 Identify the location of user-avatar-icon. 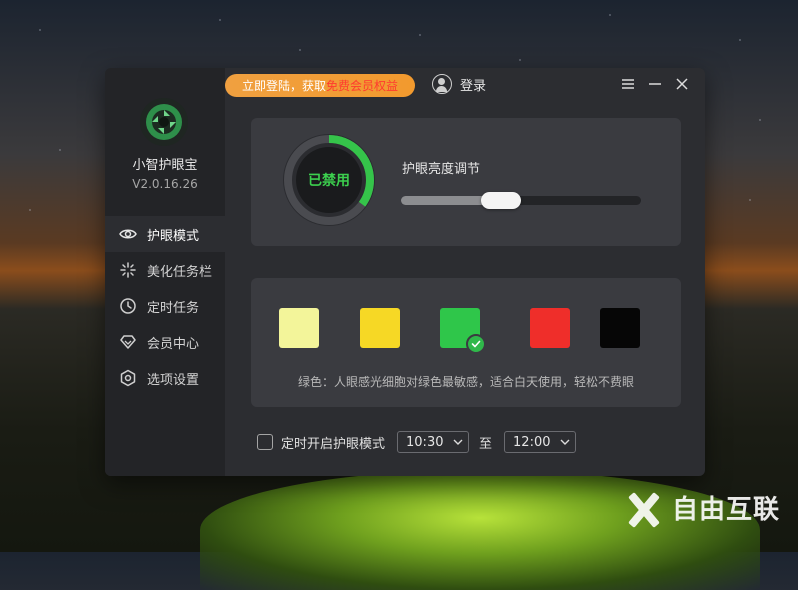
(442, 84).